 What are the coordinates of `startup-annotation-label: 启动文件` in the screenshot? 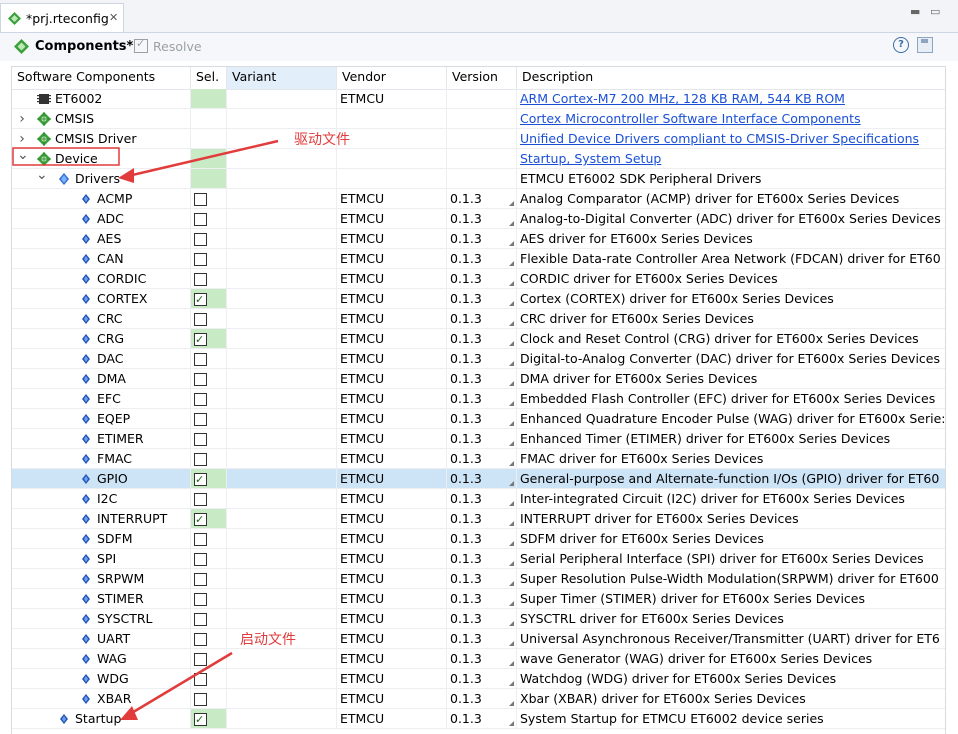 It's located at (268, 640).